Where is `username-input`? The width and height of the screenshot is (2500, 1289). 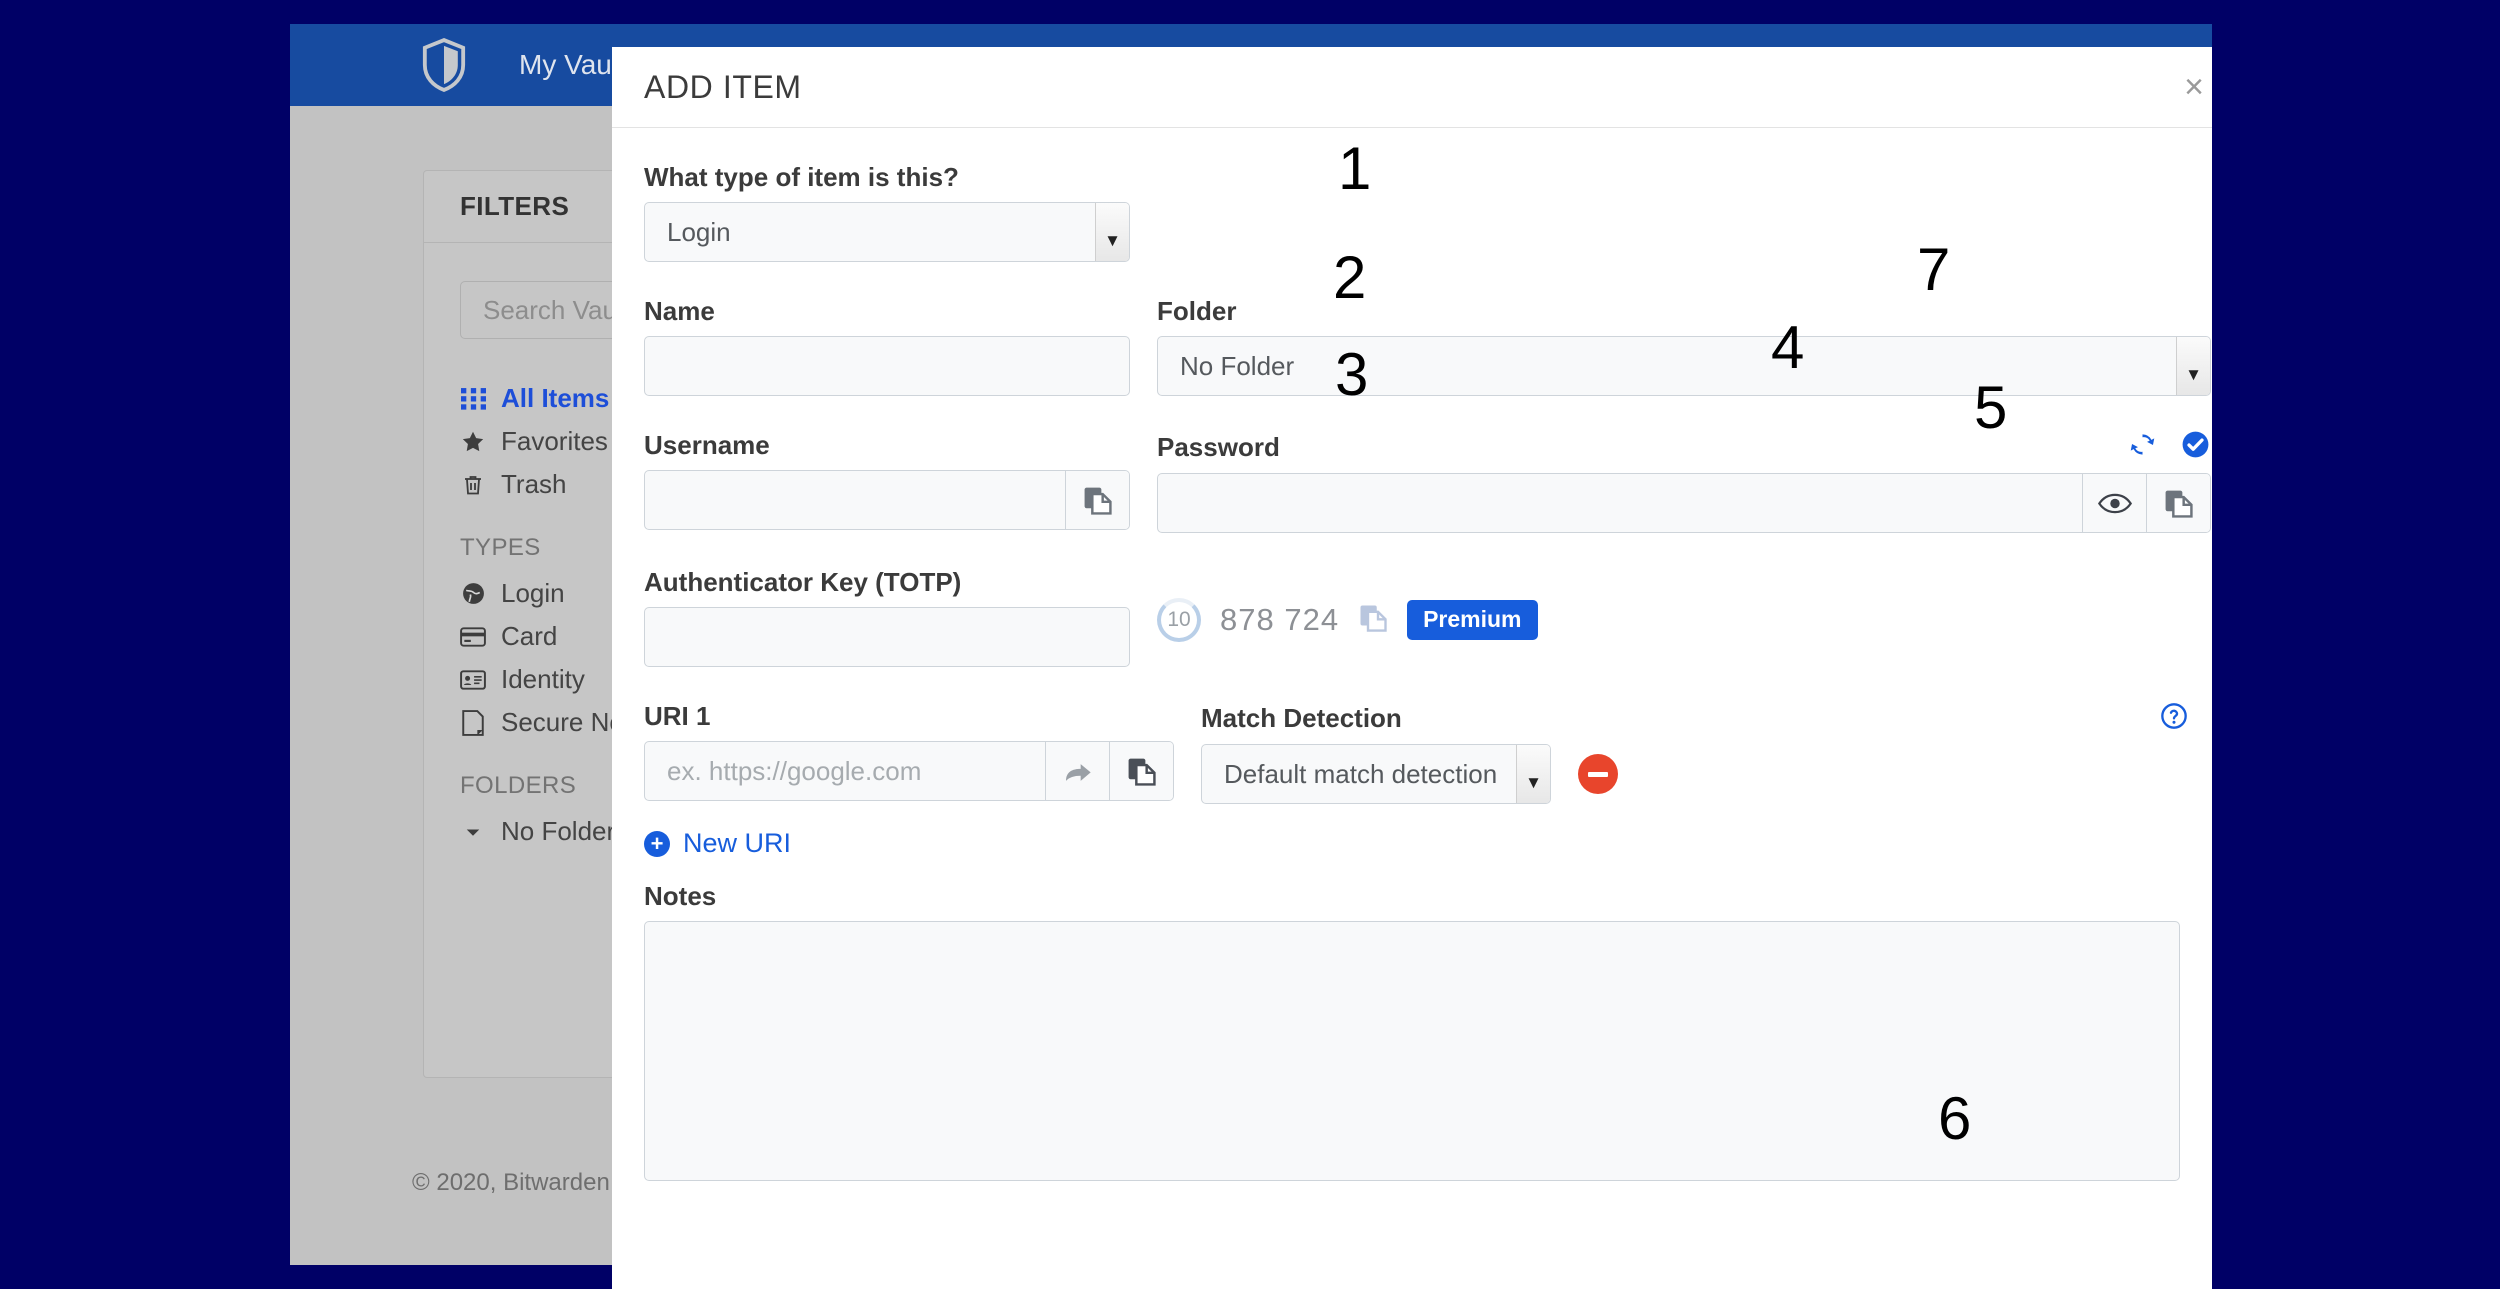 username-input is located at coordinates (887, 500).